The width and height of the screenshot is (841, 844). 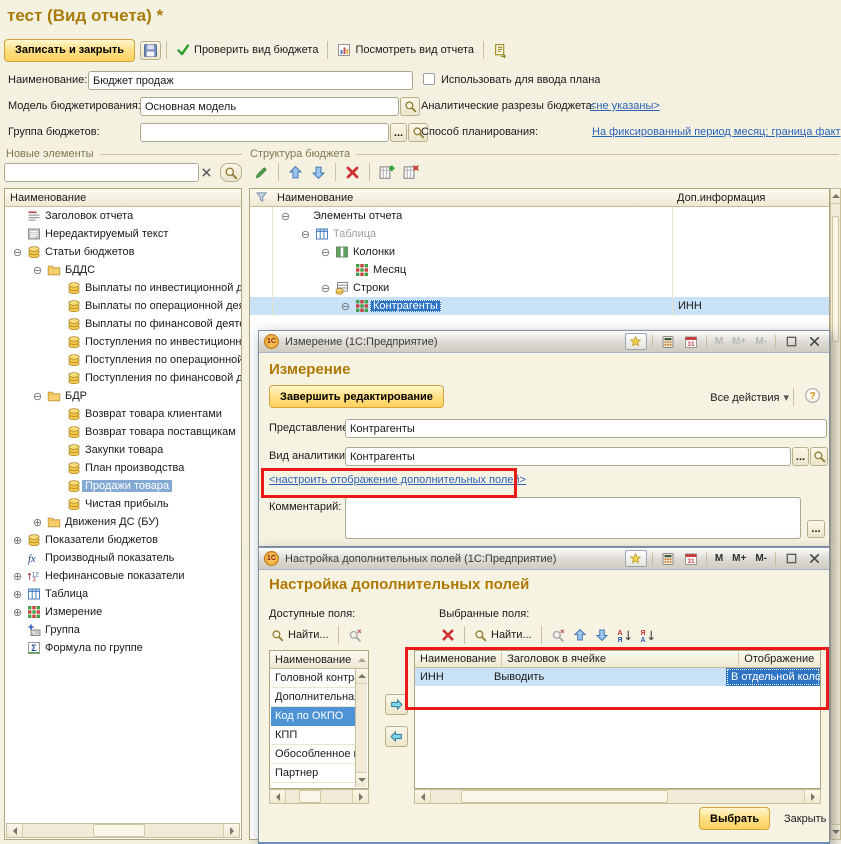 What do you see at coordinates (749, 397) in the screenshot?
I see `all-actions-button: Все действия ▾` at bounding box center [749, 397].